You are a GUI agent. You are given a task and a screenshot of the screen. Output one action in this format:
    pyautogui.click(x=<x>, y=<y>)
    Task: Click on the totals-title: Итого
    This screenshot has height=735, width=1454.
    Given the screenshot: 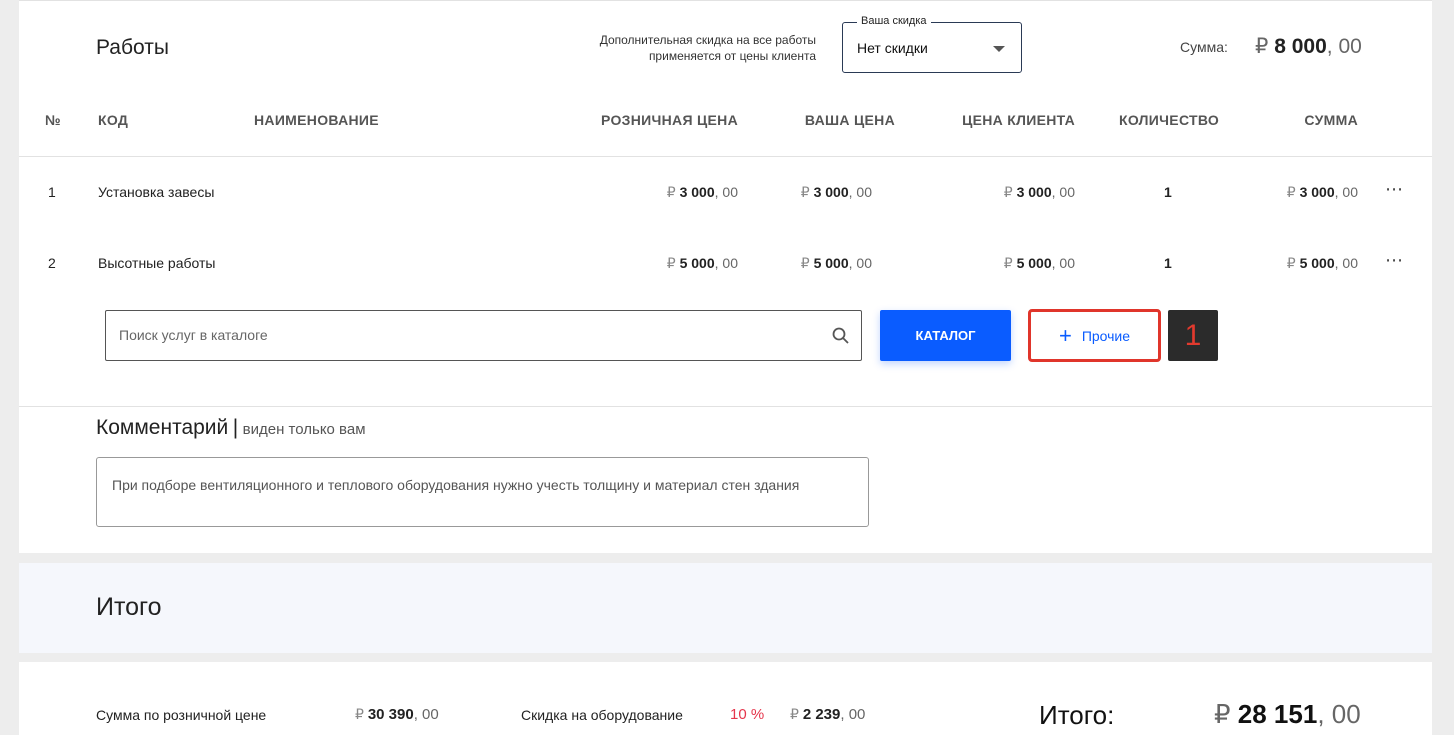 What is the action you would take?
    pyautogui.click(x=129, y=607)
    